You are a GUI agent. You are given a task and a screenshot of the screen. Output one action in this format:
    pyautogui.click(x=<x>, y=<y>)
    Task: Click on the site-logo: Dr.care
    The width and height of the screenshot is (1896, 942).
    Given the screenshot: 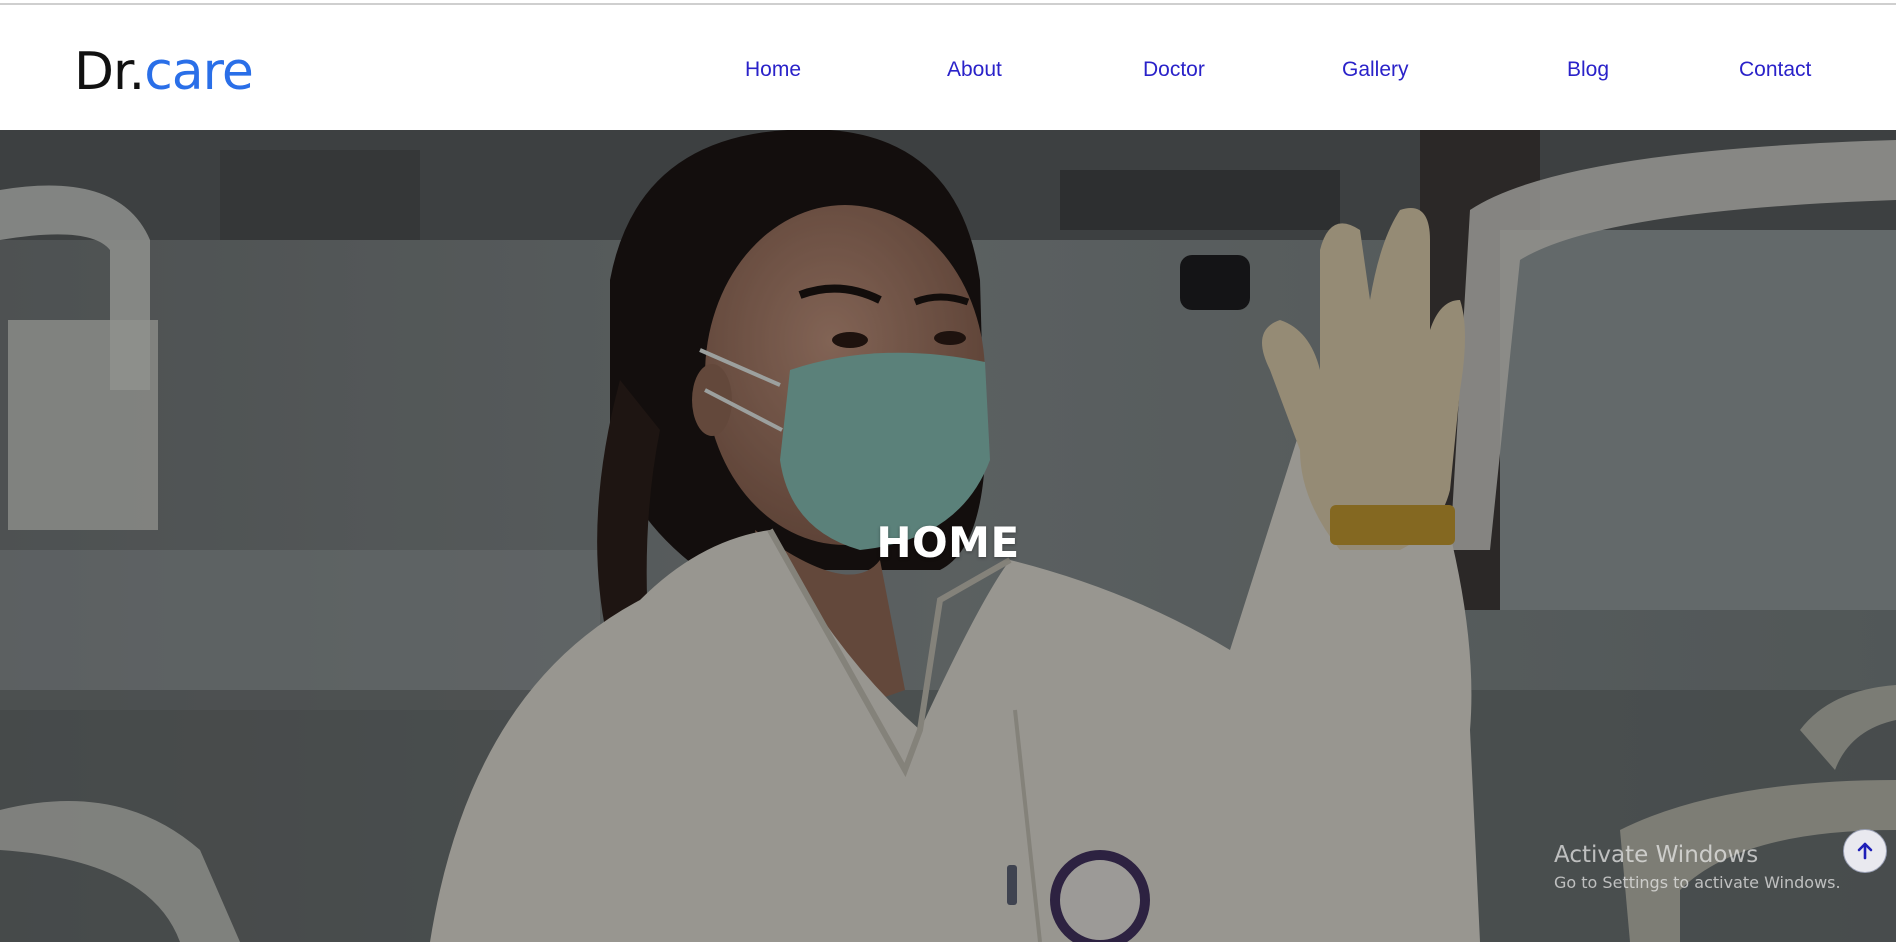 What is the action you would take?
    pyautogui.click(x=164, y=72)
    